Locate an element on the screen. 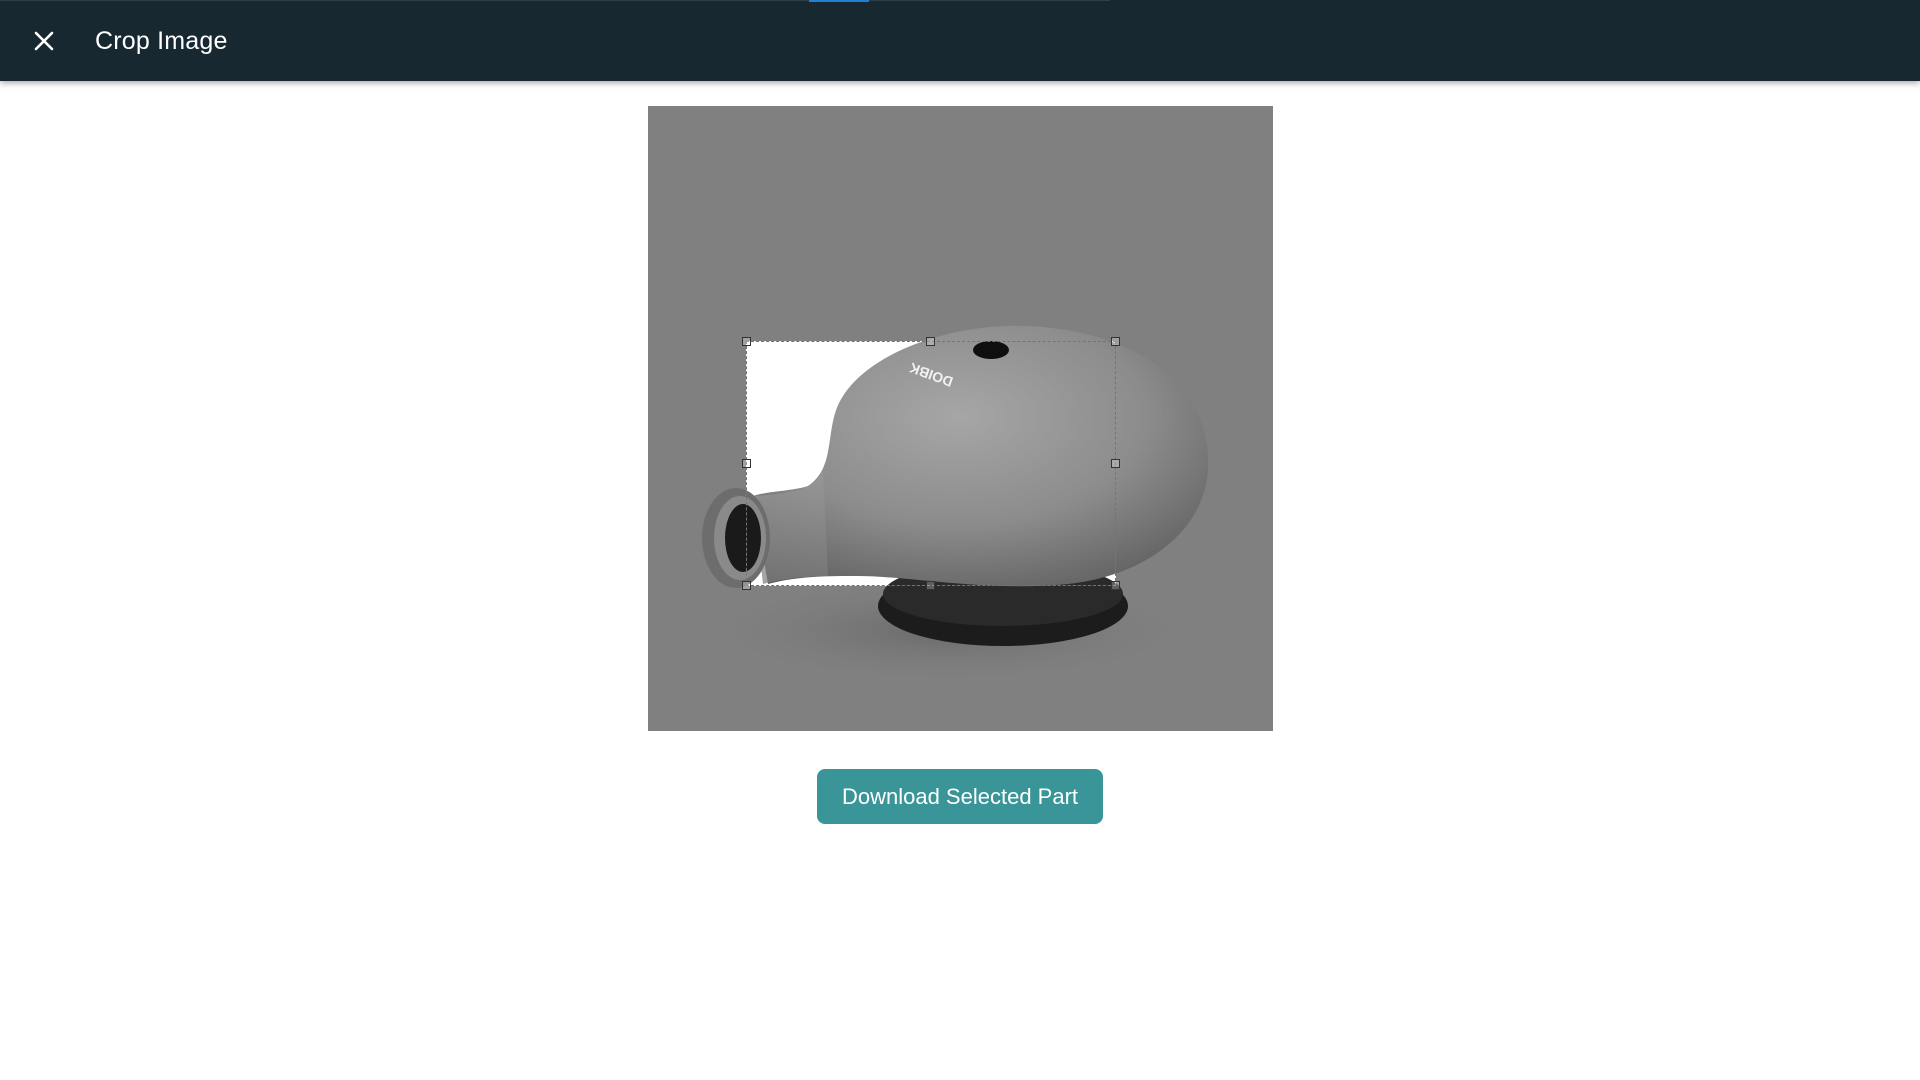  close-button is located at coordinates (44, 41).